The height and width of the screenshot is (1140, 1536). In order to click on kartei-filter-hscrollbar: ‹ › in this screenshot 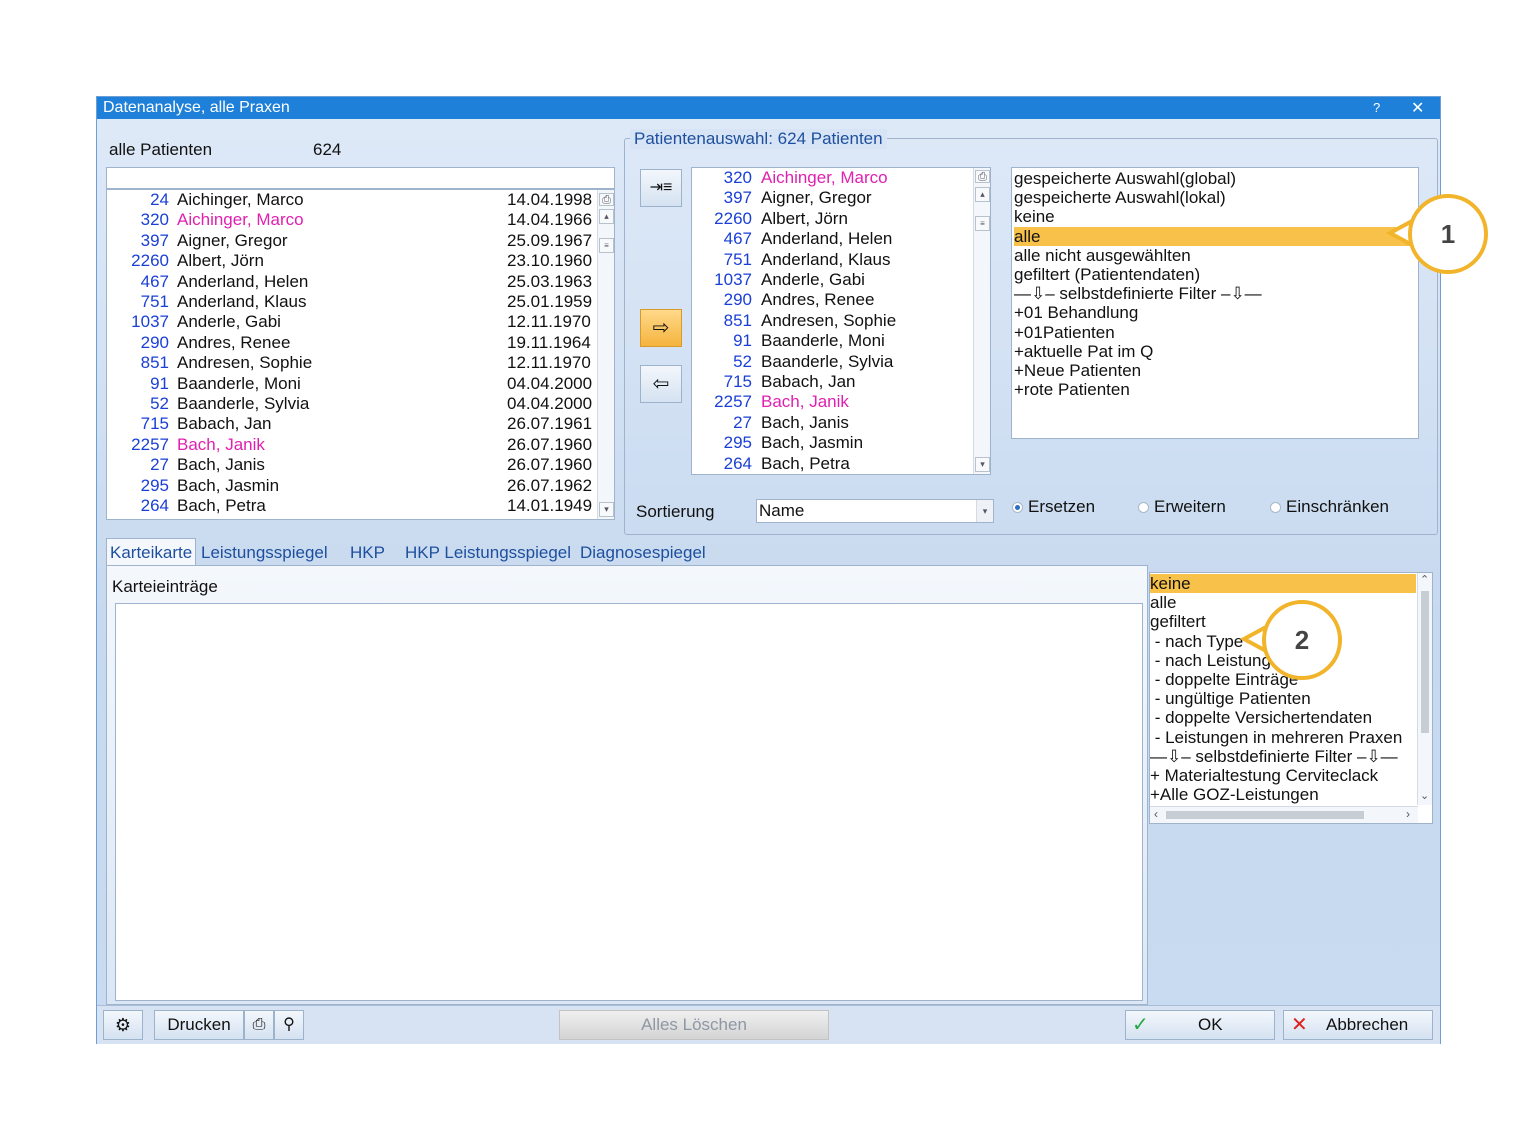, I will do `click(1284, 814)`.